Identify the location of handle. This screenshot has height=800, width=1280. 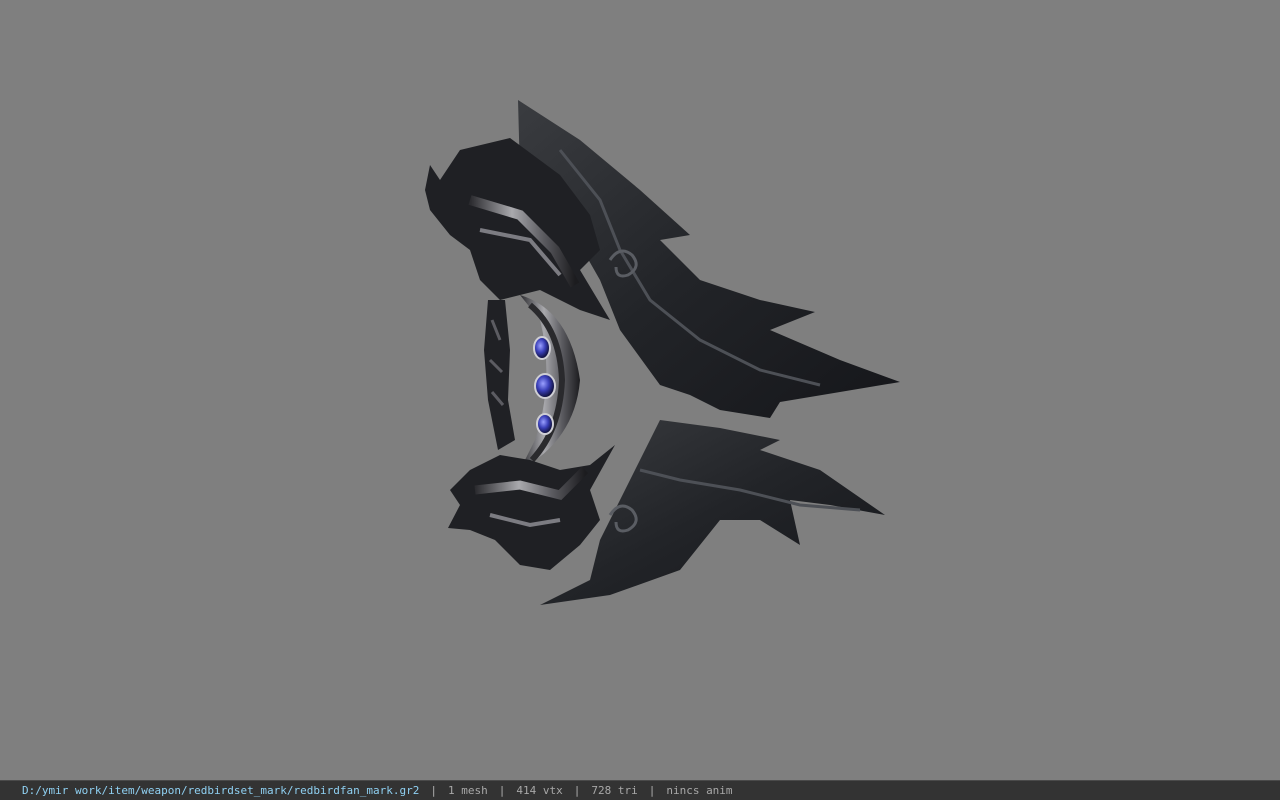
(499, 375).